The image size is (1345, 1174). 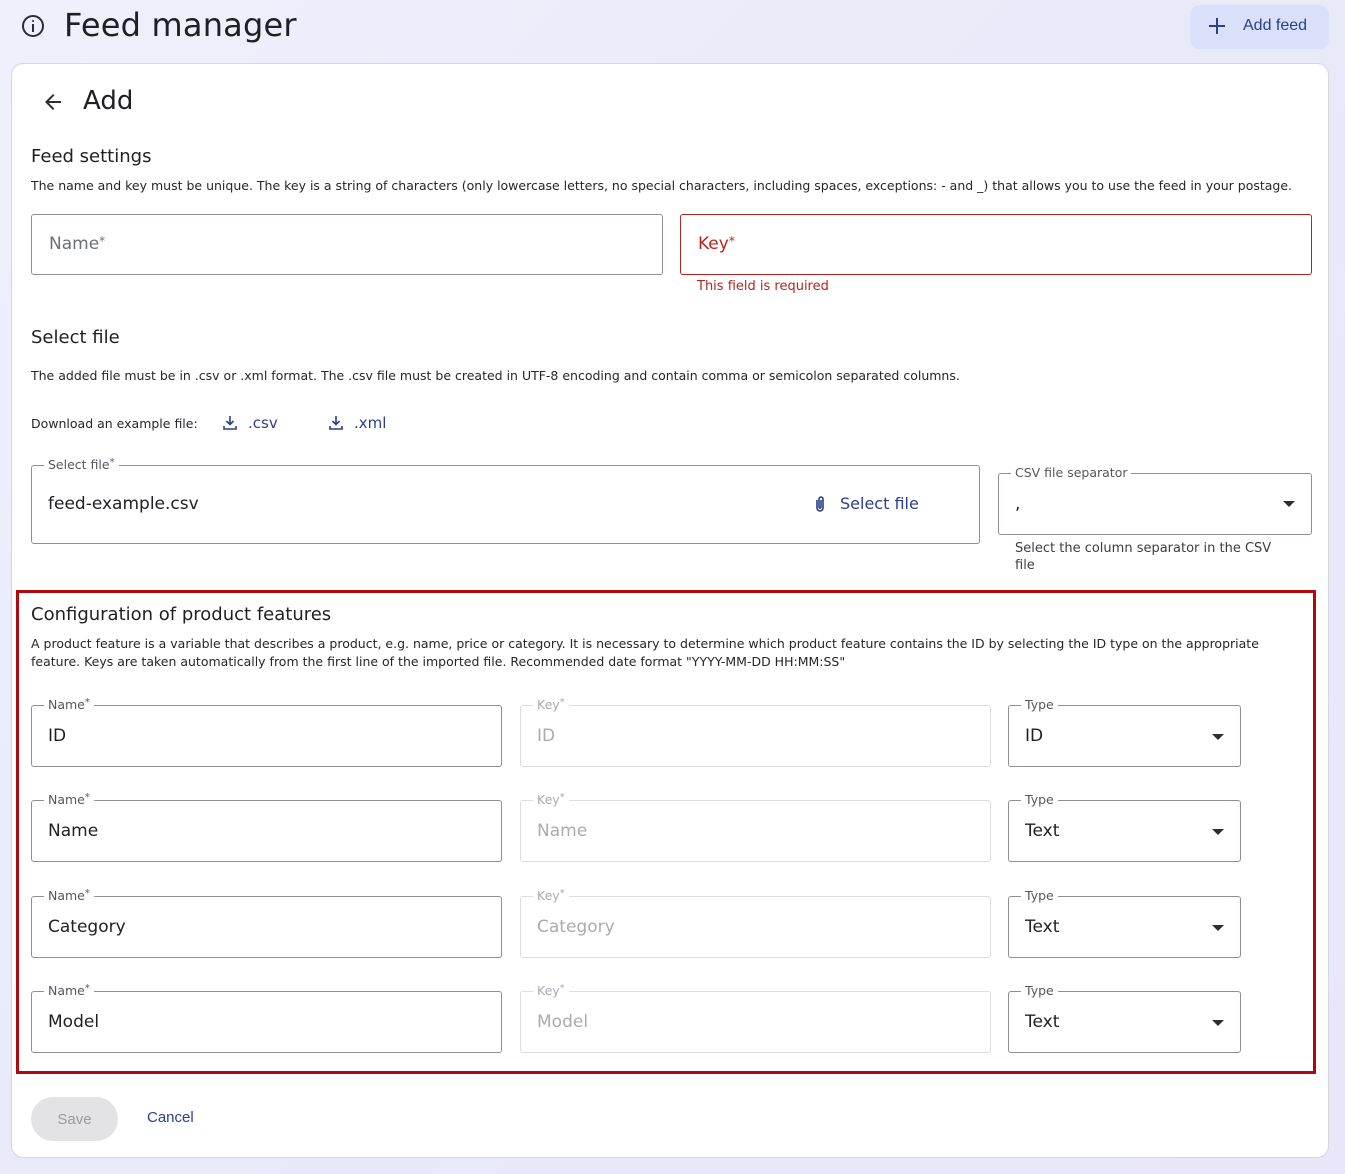 I want to click on feature-type-value: ID, so click(x=1034, y=736).